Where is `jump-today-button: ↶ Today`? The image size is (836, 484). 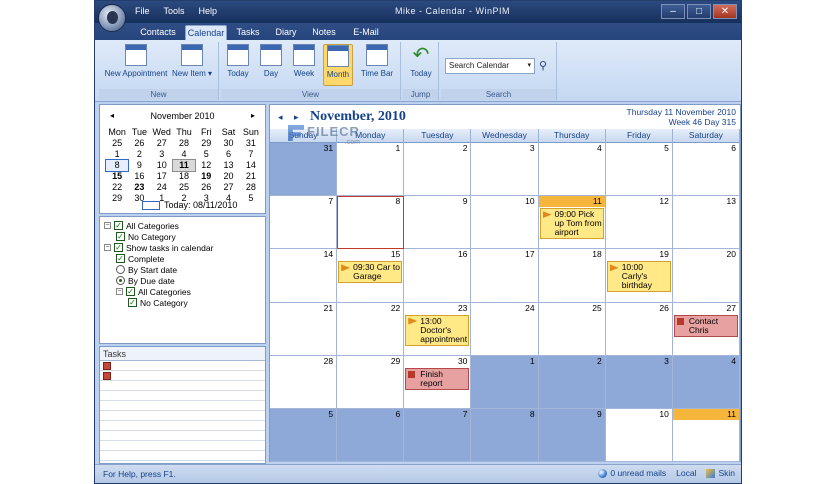
jump-today-button: ↶ Today is located at coordinates (421, 61).